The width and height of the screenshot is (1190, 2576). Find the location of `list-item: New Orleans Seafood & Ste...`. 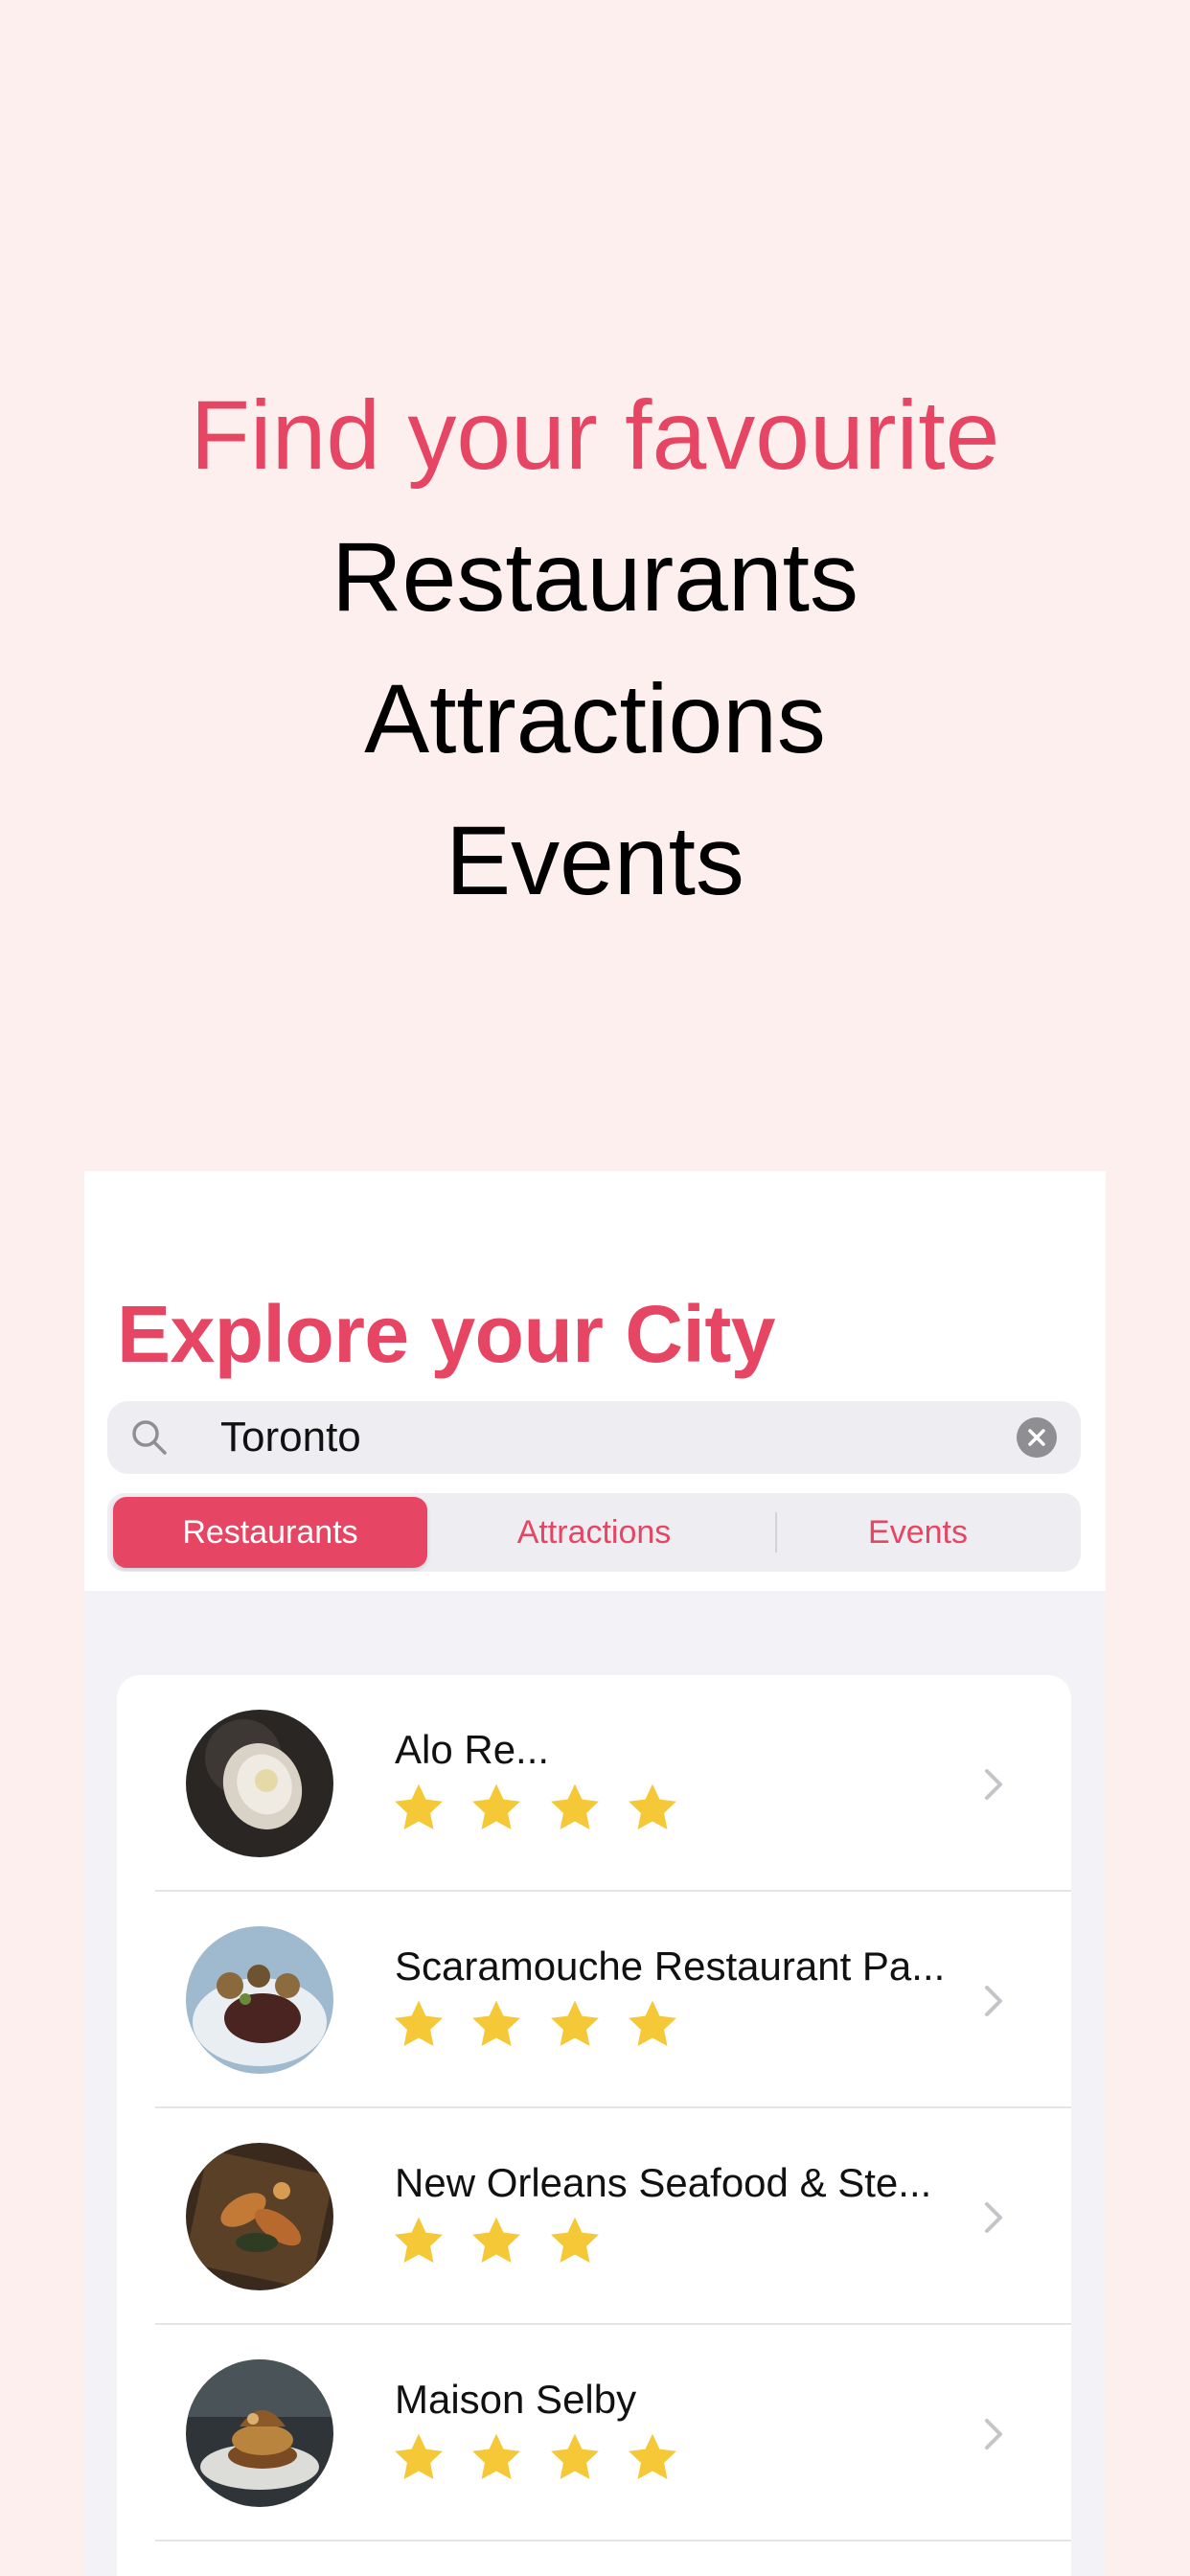

list-item: New Orleans Seafood & Ste... is located at coordinates (594, 2216).